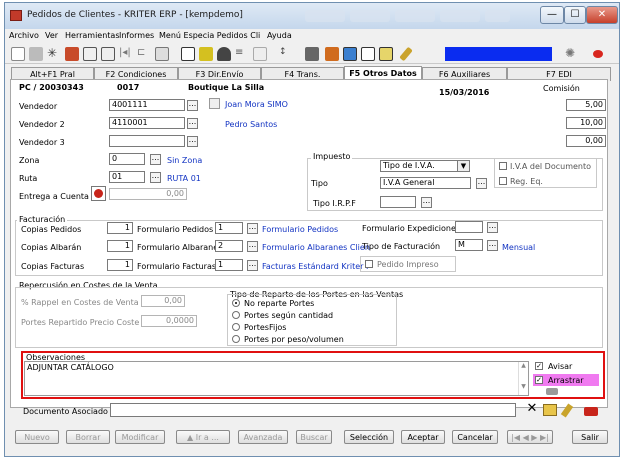 The height and width of the screenshot is (461, 624). Describe the element at coordinates (552, 391) in the screenshot. I see `drag-handle-icon` at that location.